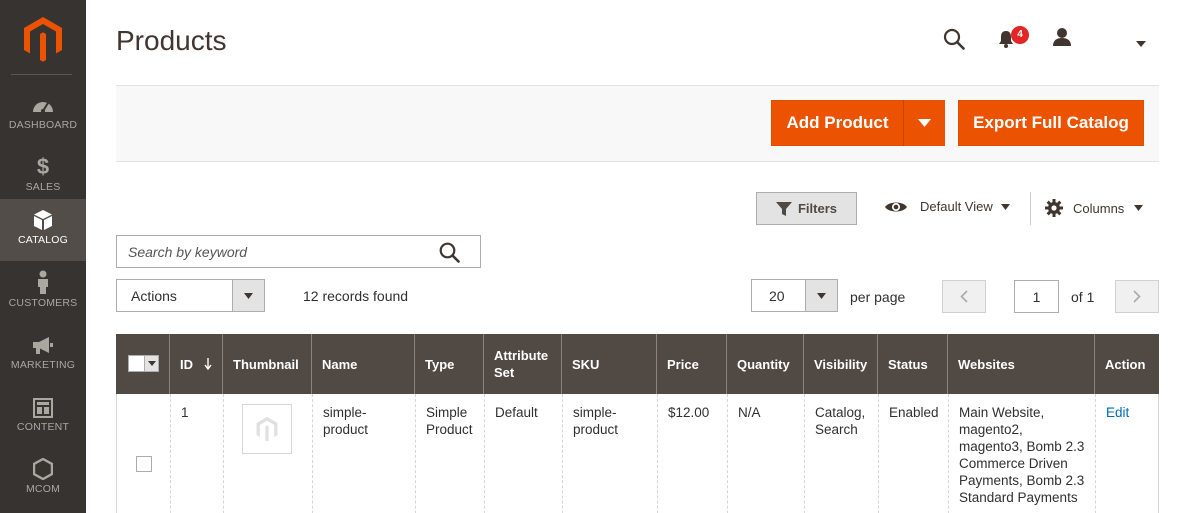 The image size is (1187, 513). I want to click on cell-visibility: Catalog, Search, so click(841, 453).